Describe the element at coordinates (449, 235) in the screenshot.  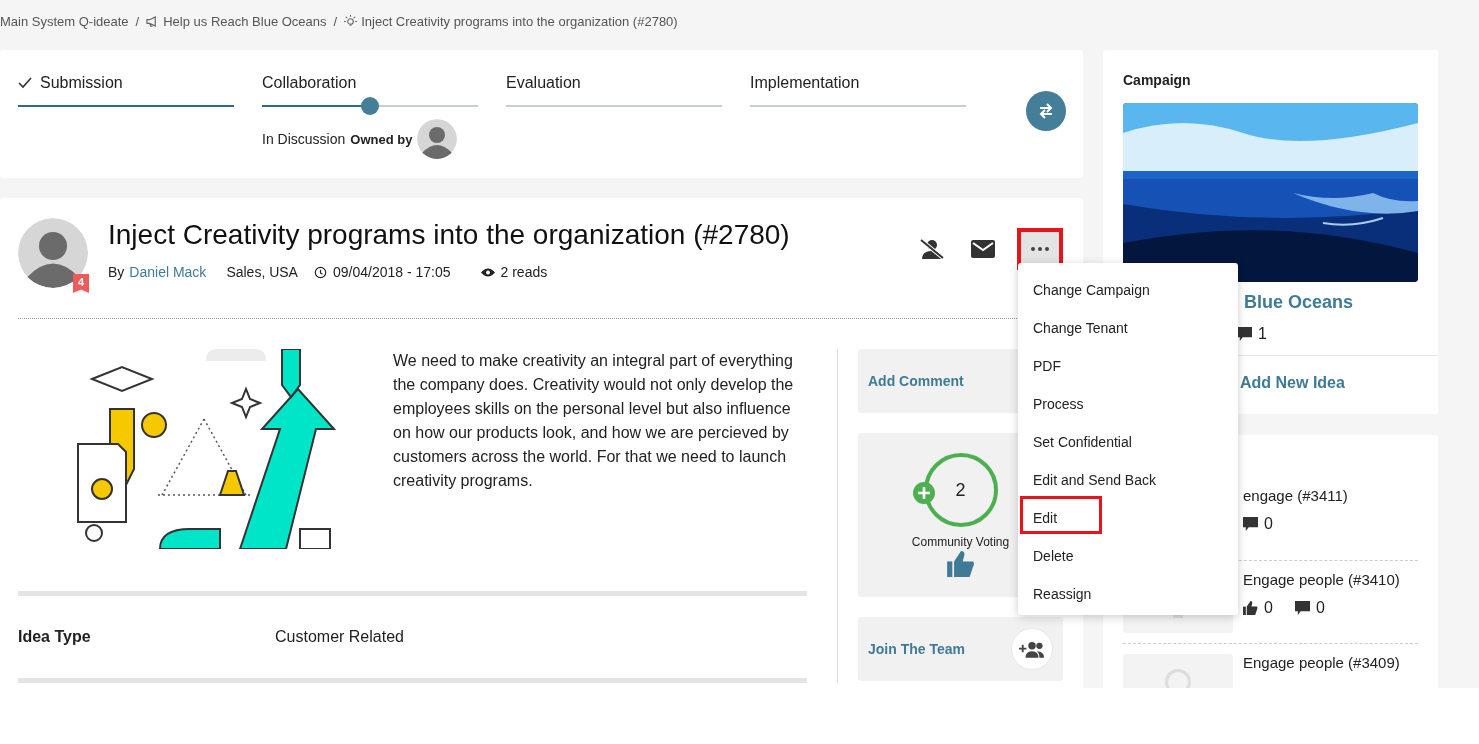
I see `idea-title: Inject Creativity programs into the organization (#2780)` at that location.